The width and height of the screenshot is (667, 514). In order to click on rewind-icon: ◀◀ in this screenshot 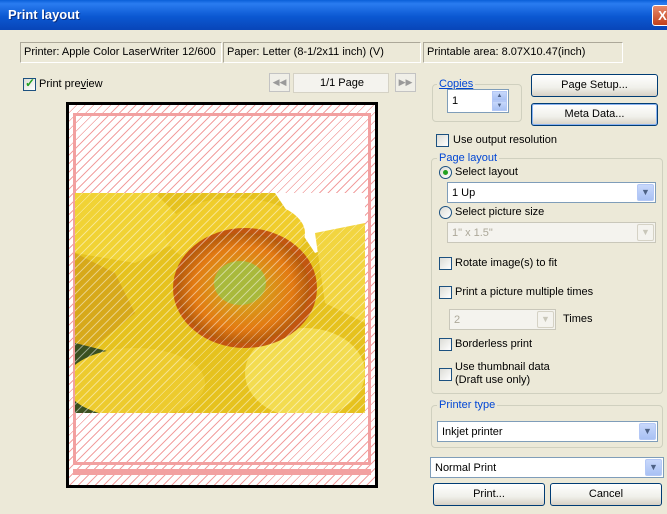, I will do `click(279, 82)`.